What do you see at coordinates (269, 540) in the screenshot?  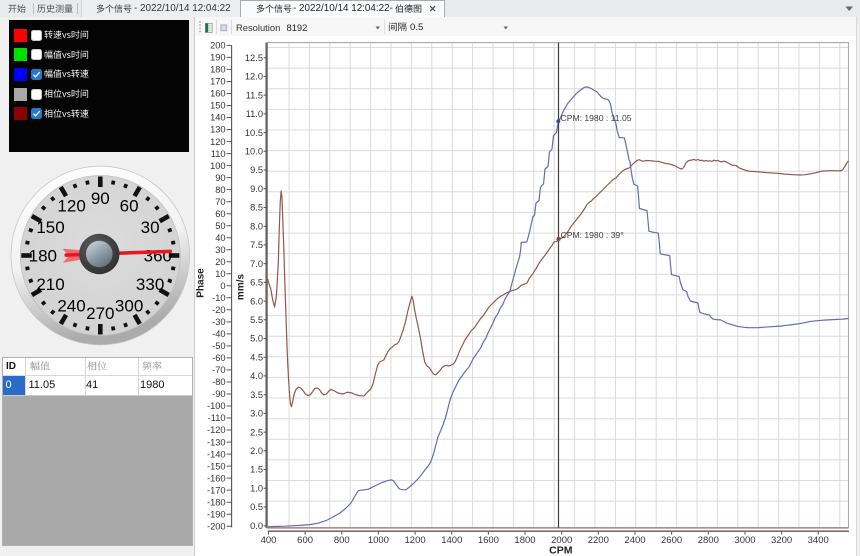 I see `svg-text: 400` at bounding box center [269, 540].